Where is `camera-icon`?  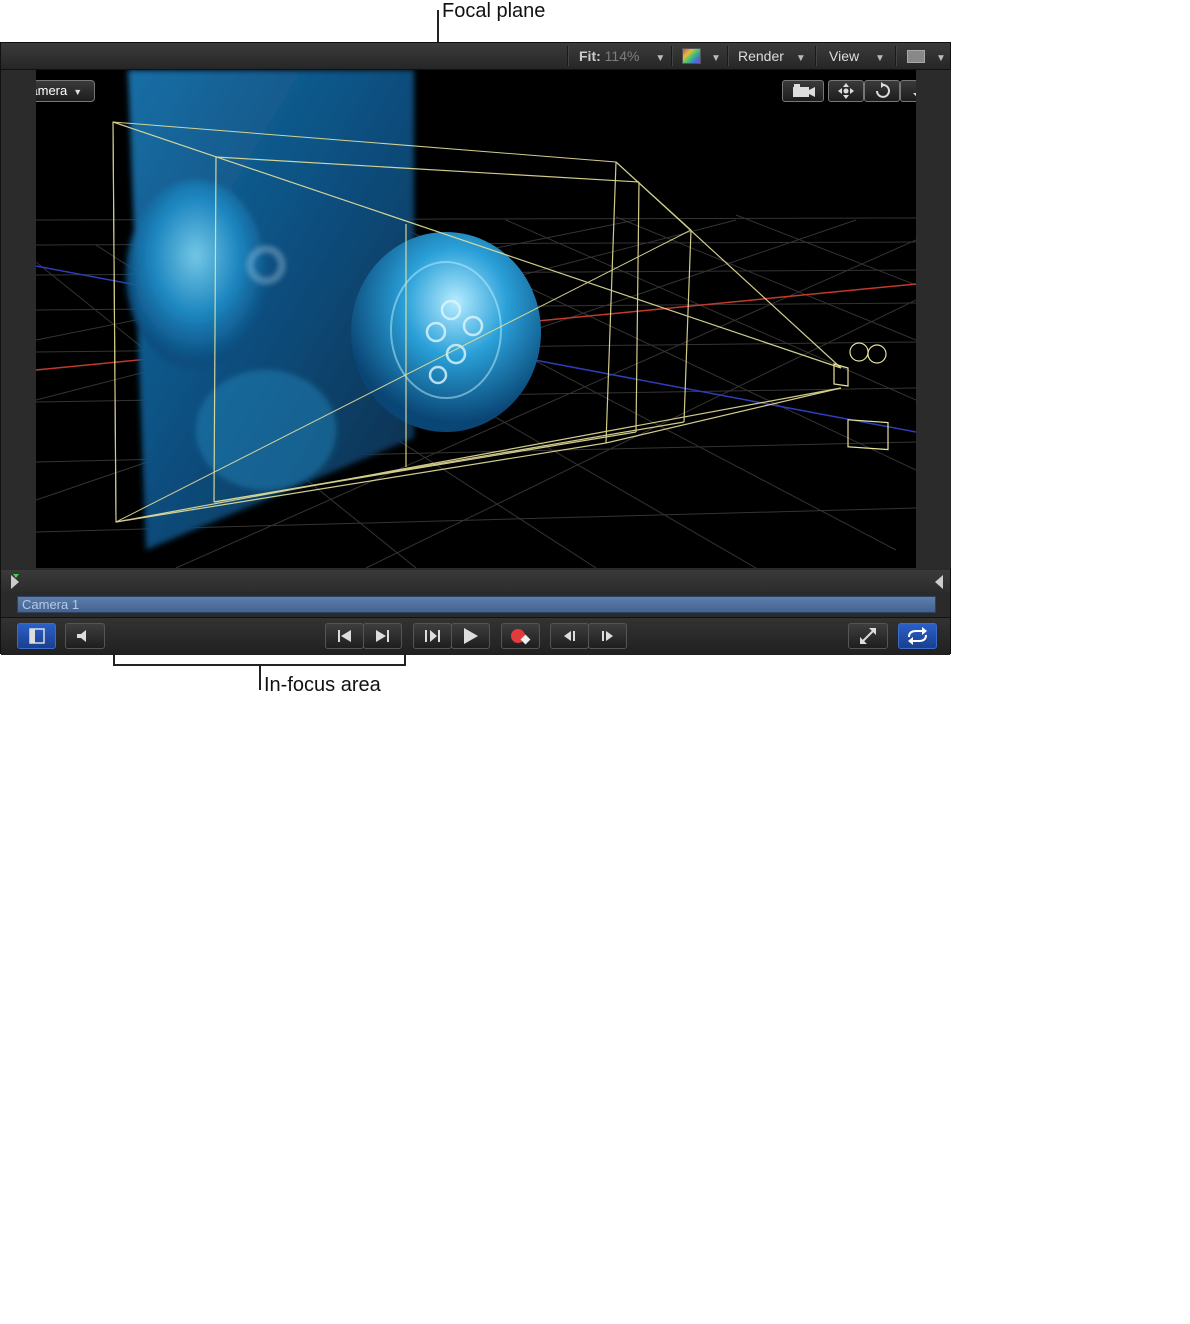
camera-icon is located at coordinates (804, 90).